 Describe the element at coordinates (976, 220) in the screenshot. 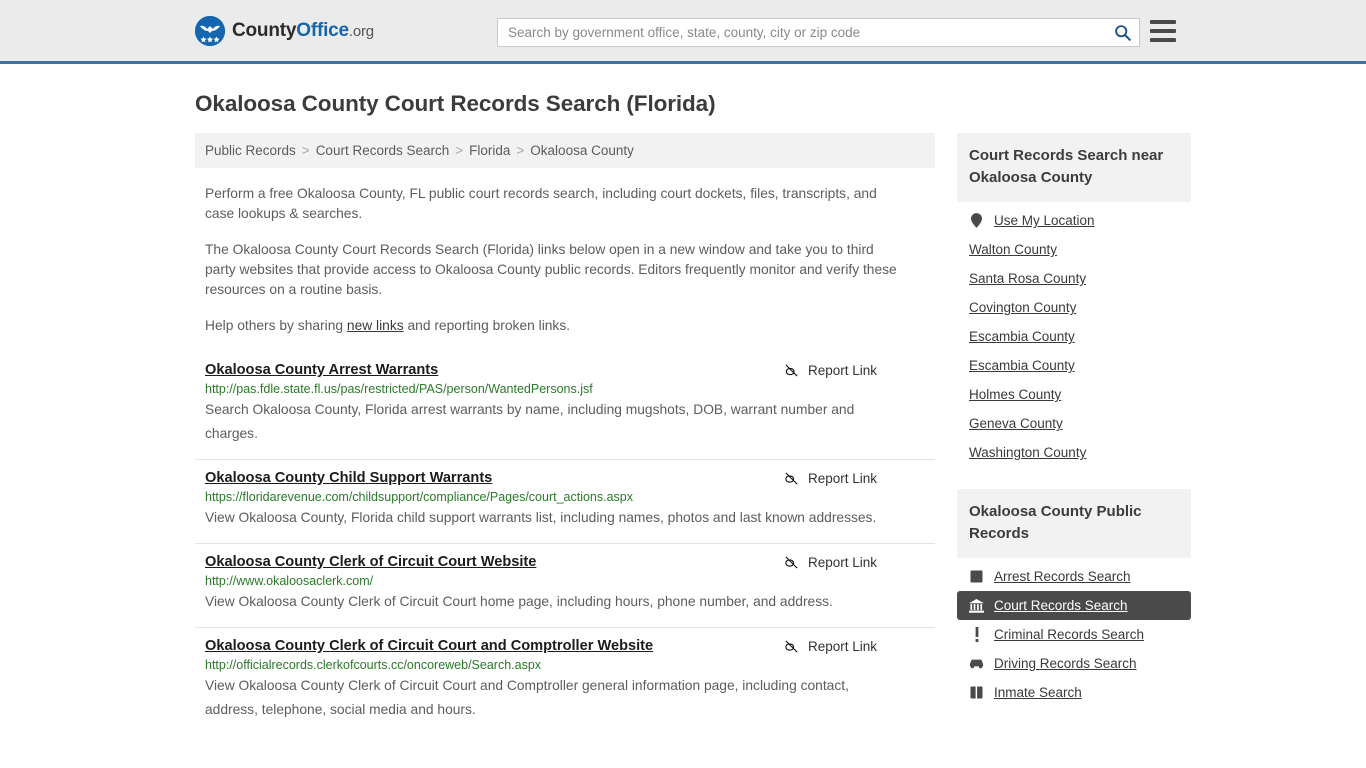

I see `map-pin-icon` at that location.